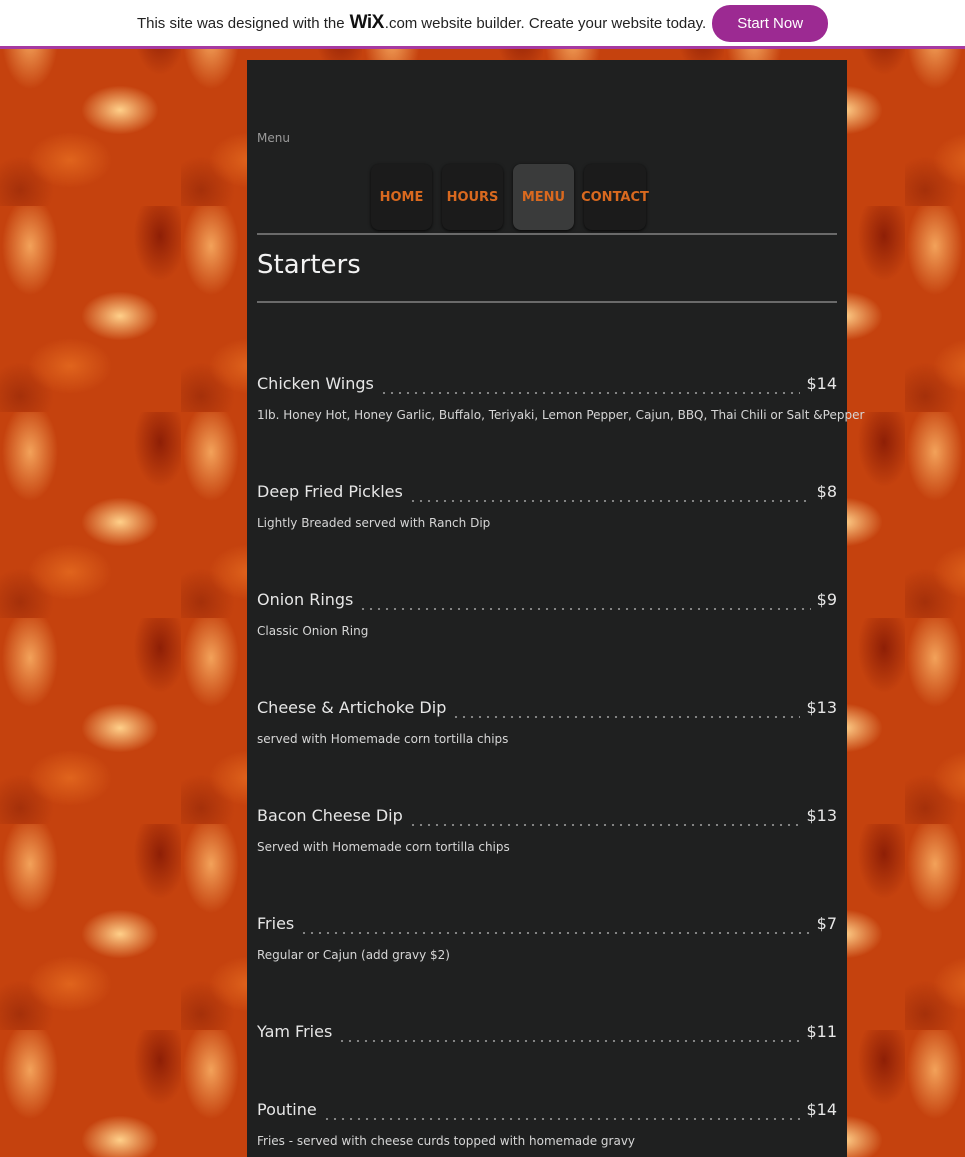 This screenshot has height=1157, width=965. Describe the element at coordinates (367, 23) in the screenshot. I see `wix-logo: WiX` at that location.